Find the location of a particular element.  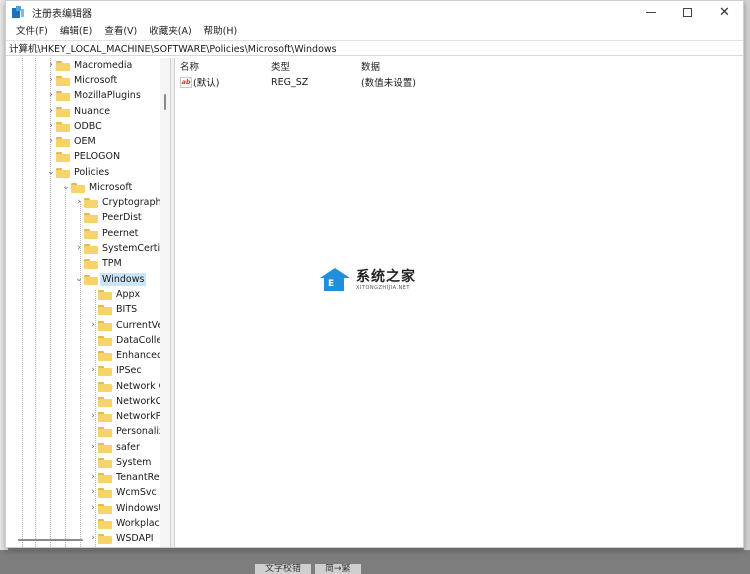

column-header-type: 类型 is located at coordinates (313, 66).